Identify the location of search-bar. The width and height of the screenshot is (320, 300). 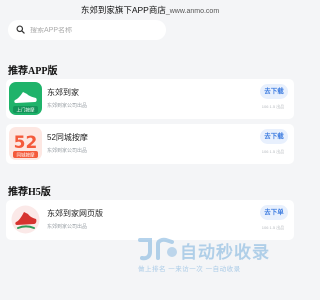
(87, 30).